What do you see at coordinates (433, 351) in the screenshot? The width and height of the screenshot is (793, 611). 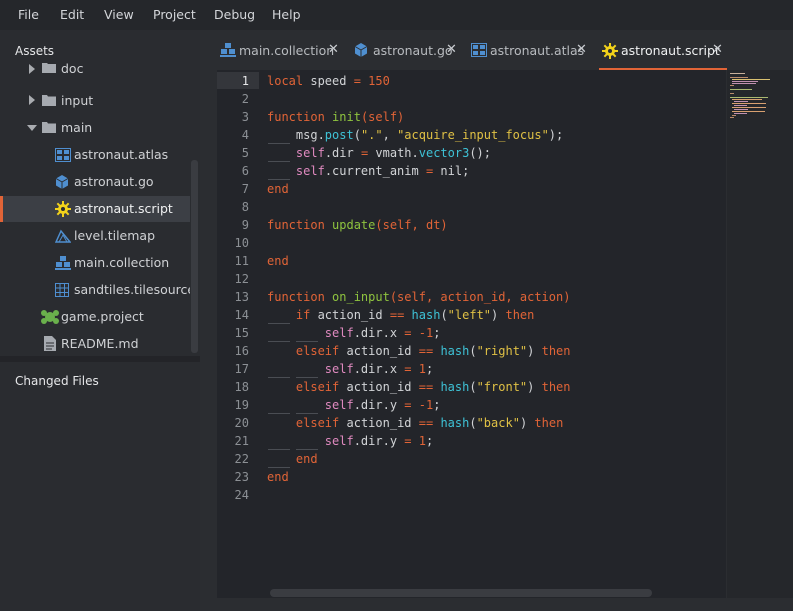 I see `code-line-16: elseif action_id == hash("right") then` at bounding box center [433, 351].